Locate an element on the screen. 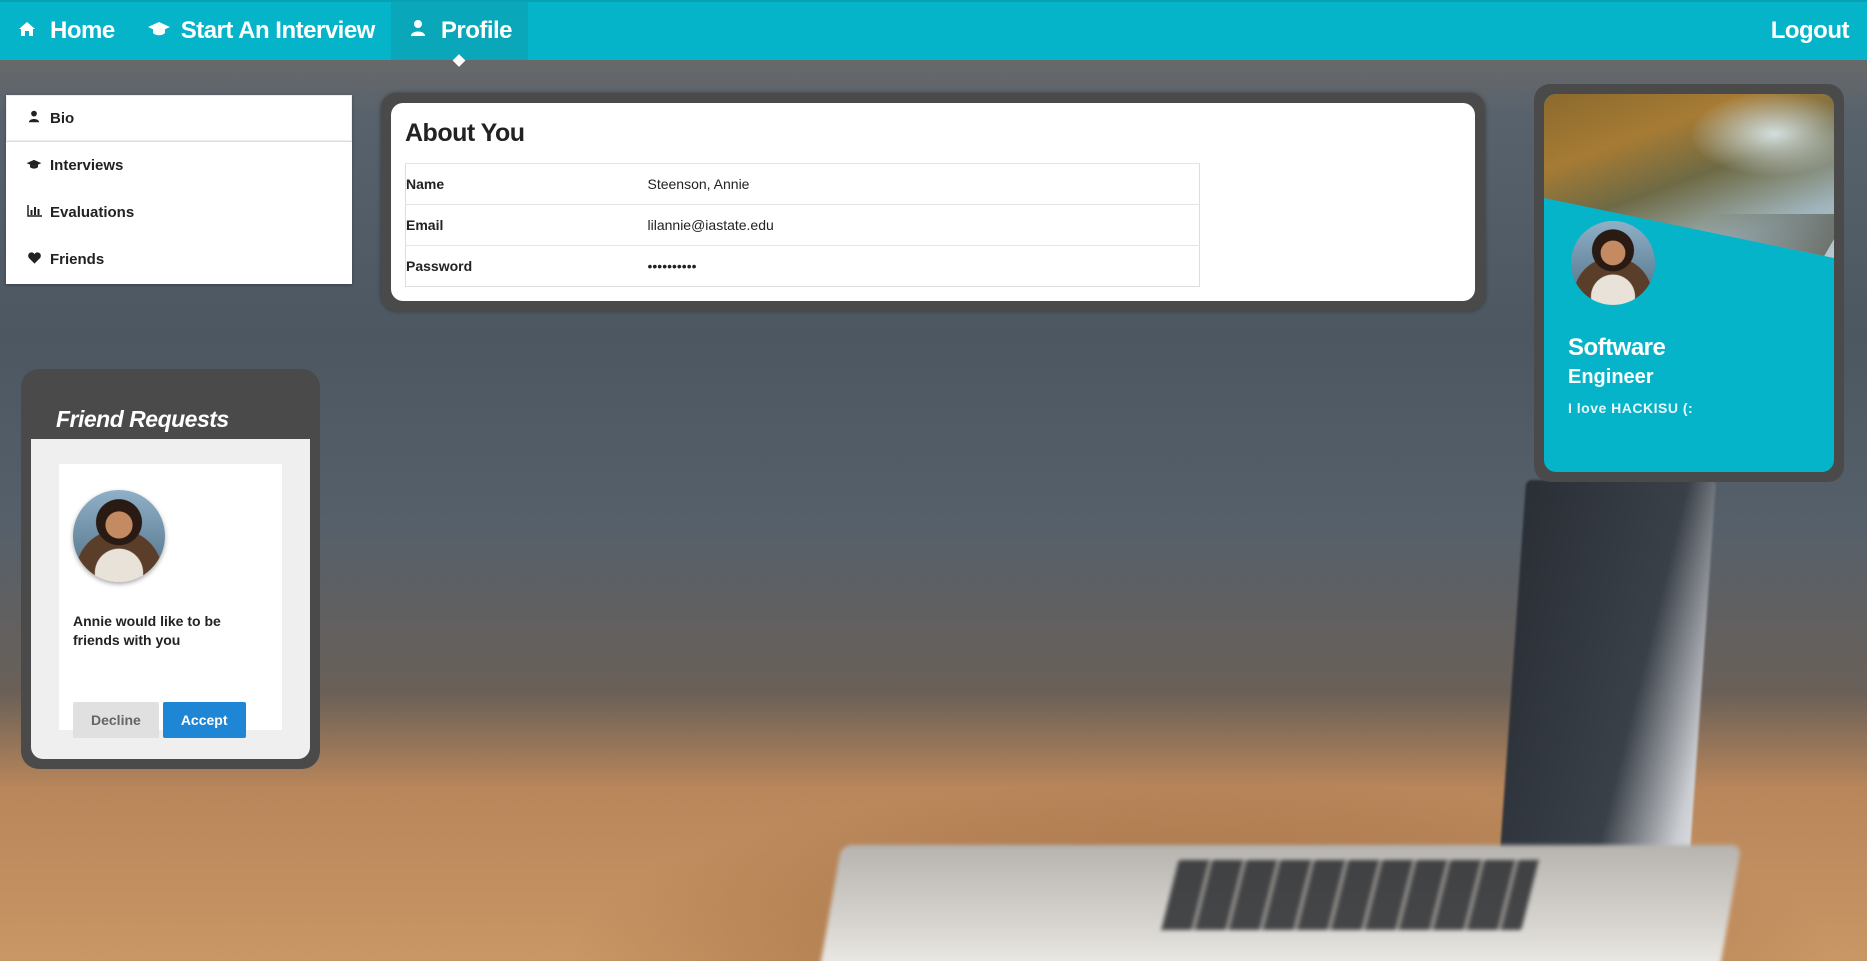 The width and height of the screenshot is (1867, 961). sidebar-item-label: Bio is located at coordinates (62, 118).